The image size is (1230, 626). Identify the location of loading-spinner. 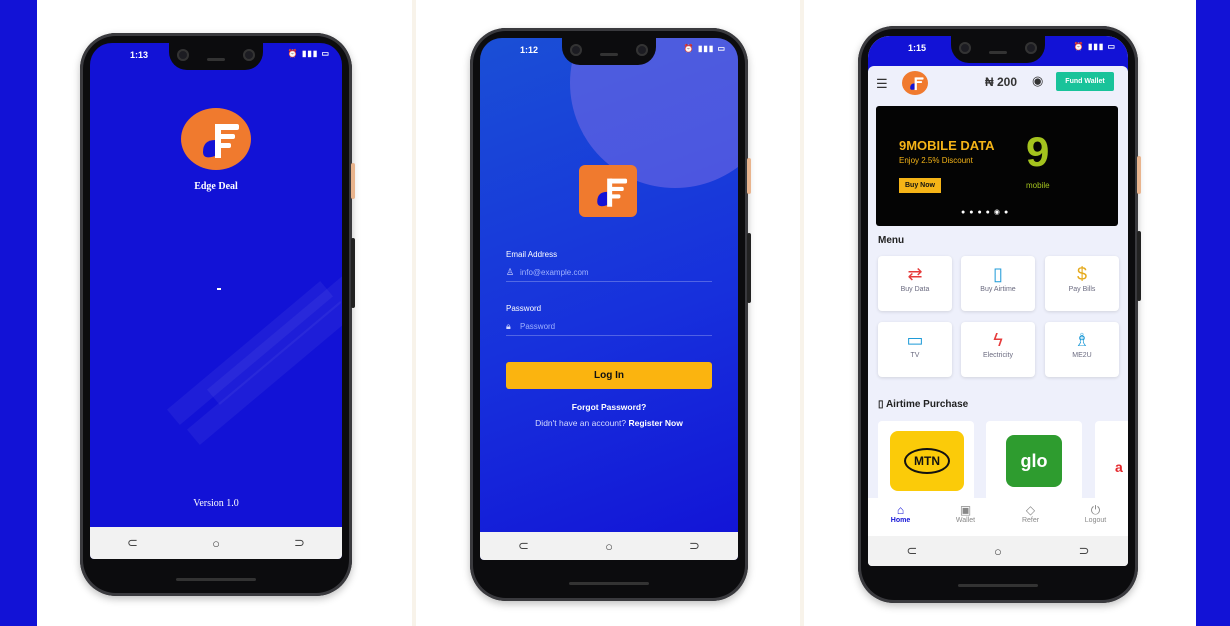
(219, 289).